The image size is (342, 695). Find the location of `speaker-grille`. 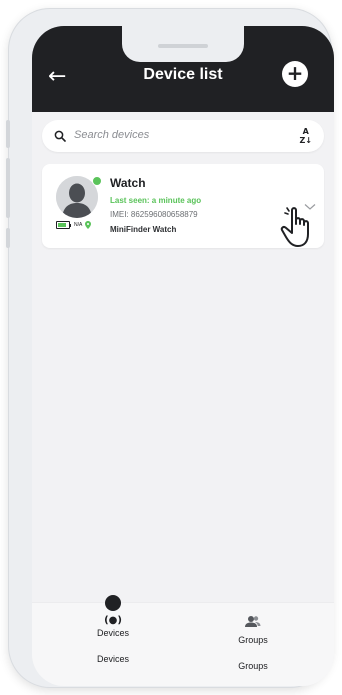

speaker-grille is located at coordinates (183, 46).